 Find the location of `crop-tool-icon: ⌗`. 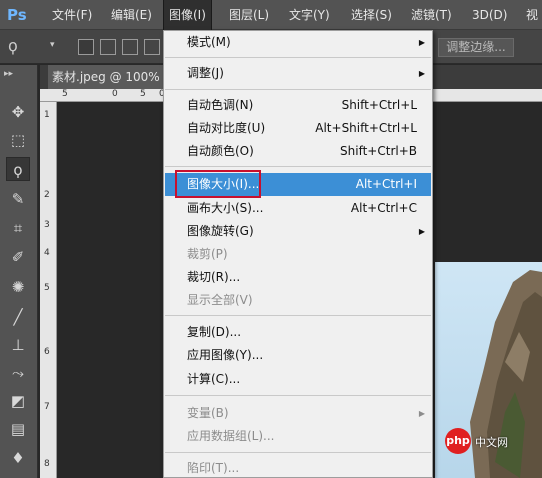

crop-tool-icon: ⌗ is located at coordinates (18, 228).